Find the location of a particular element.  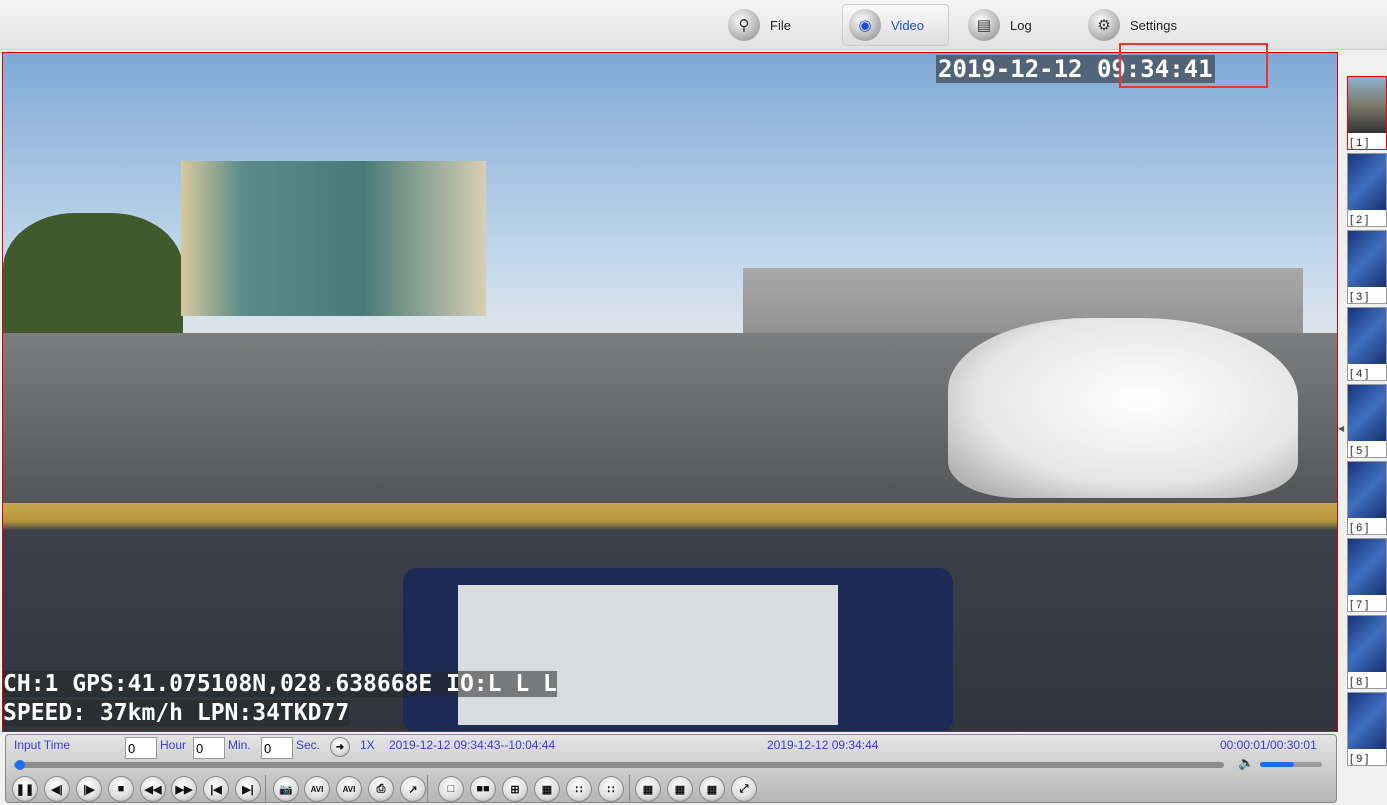

layout-4-button: ⊞ is located at coordinates (515, 789).